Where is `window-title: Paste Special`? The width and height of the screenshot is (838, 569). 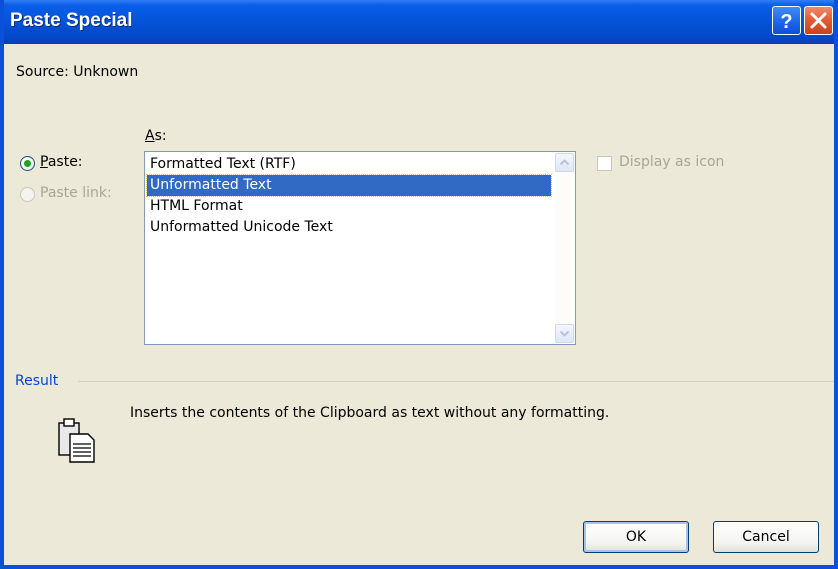
window-title: Paste Special is located at coordinates (71, 20).